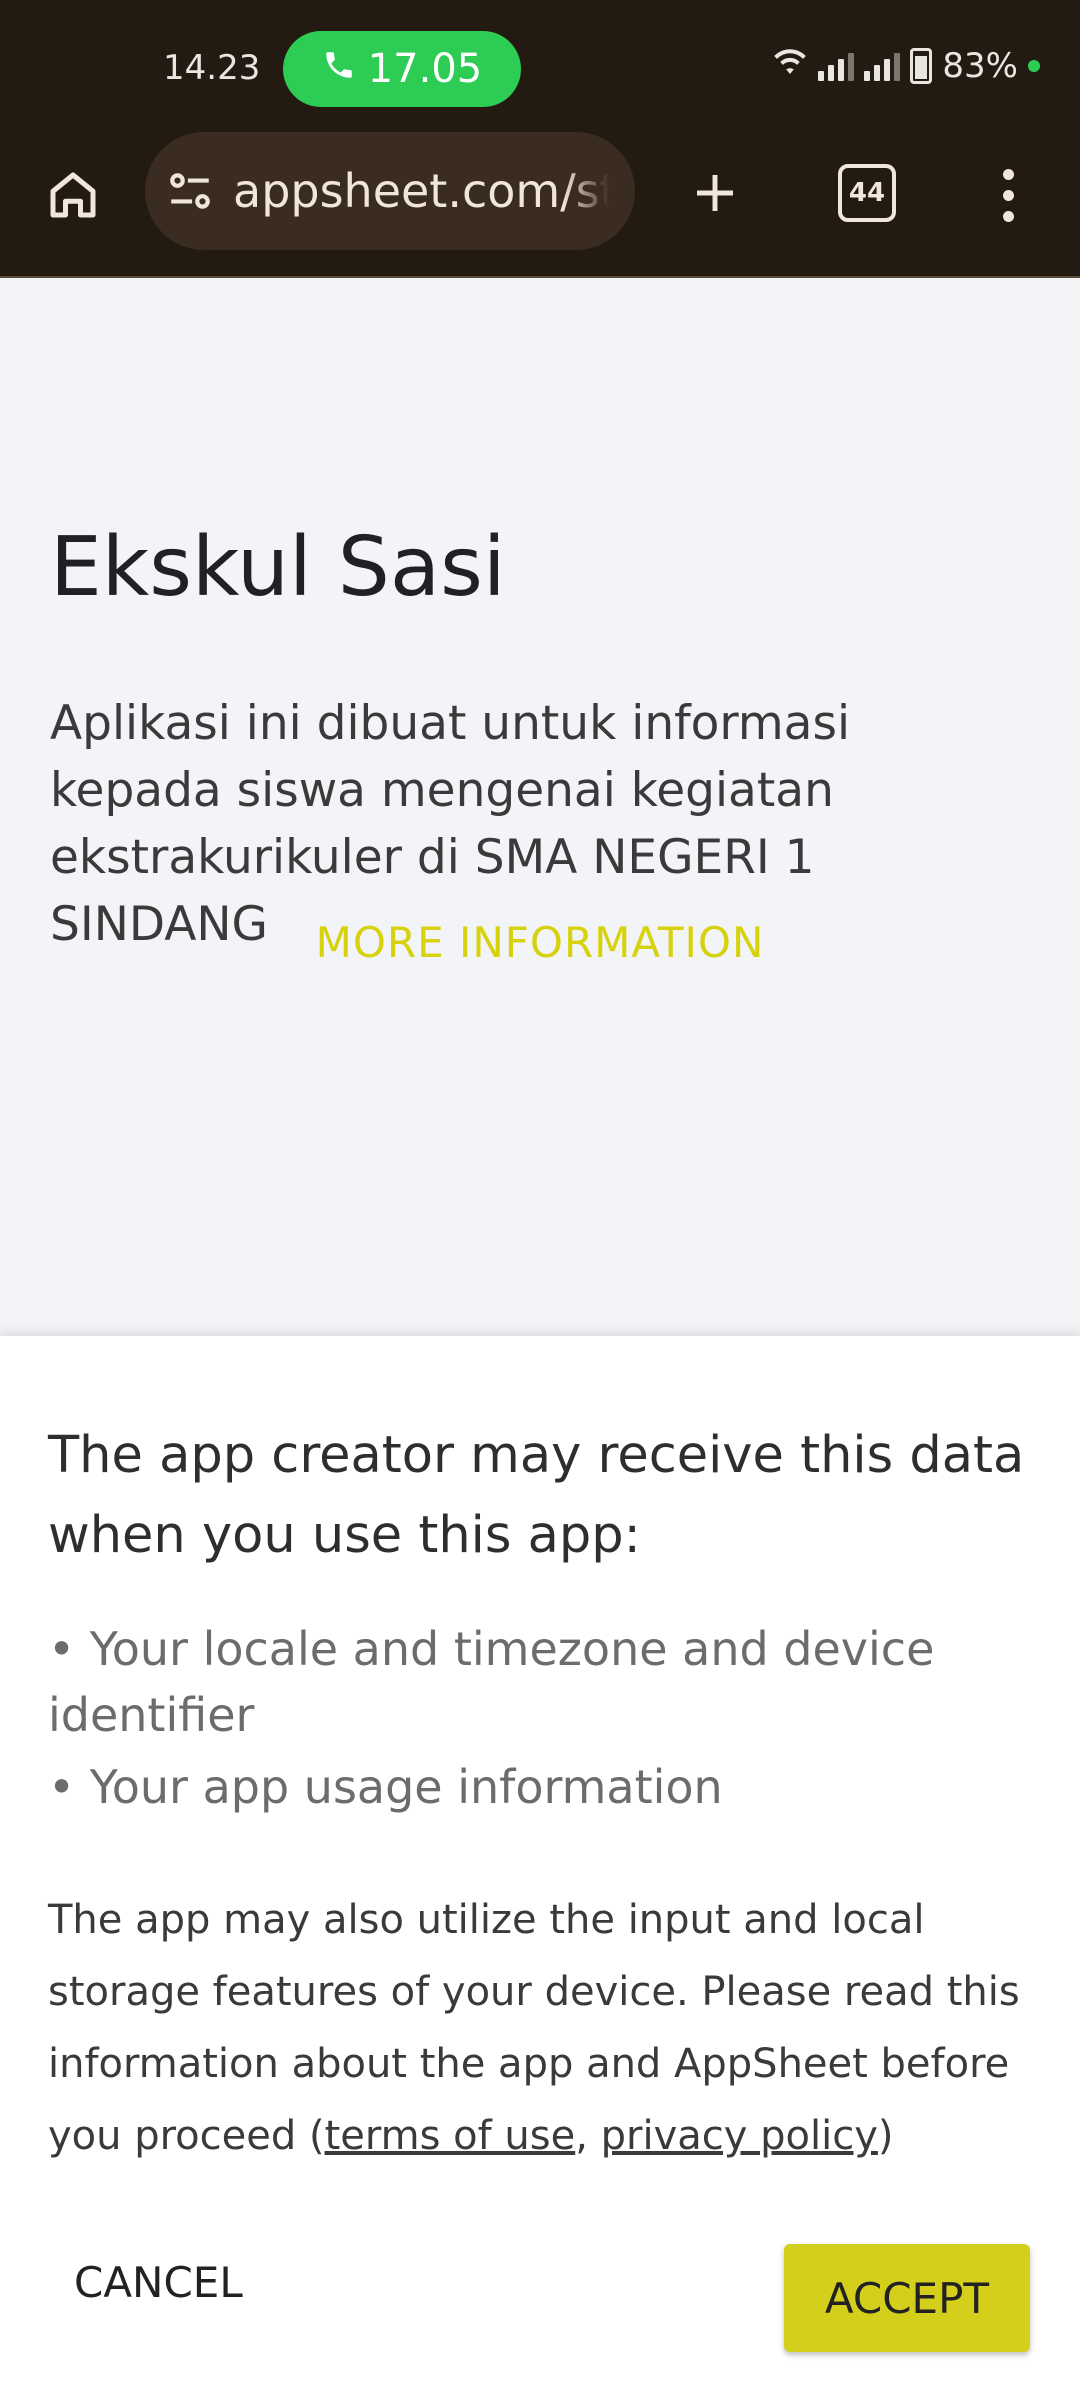 This screenshot has height=2400, width=1080. I want to click on privacy-indicator-dot, so click(1034, 66).